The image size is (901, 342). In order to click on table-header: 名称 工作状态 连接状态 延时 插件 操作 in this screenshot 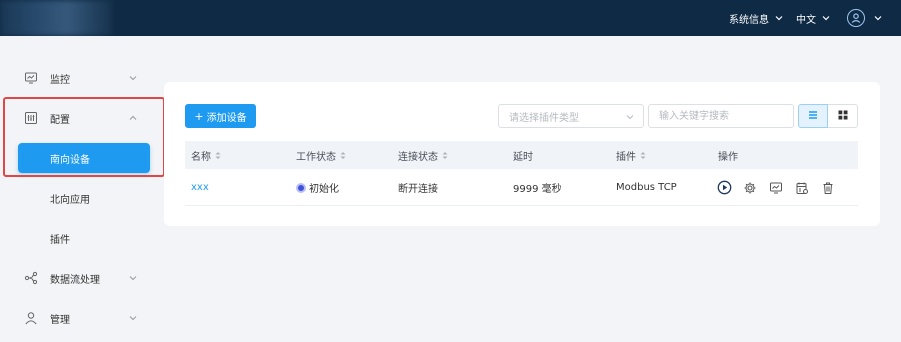, I will do `click(521, 155)`.